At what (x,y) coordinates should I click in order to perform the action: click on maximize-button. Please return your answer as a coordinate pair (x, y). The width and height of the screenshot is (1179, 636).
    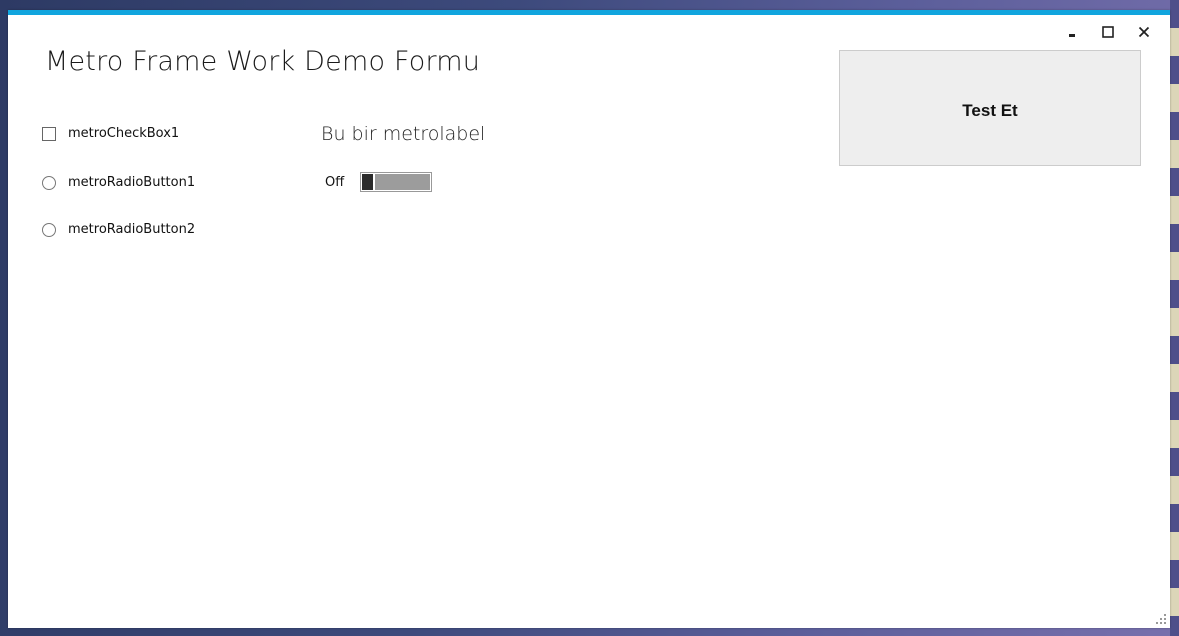
    Looking at the image, I should click on (1108, 32).